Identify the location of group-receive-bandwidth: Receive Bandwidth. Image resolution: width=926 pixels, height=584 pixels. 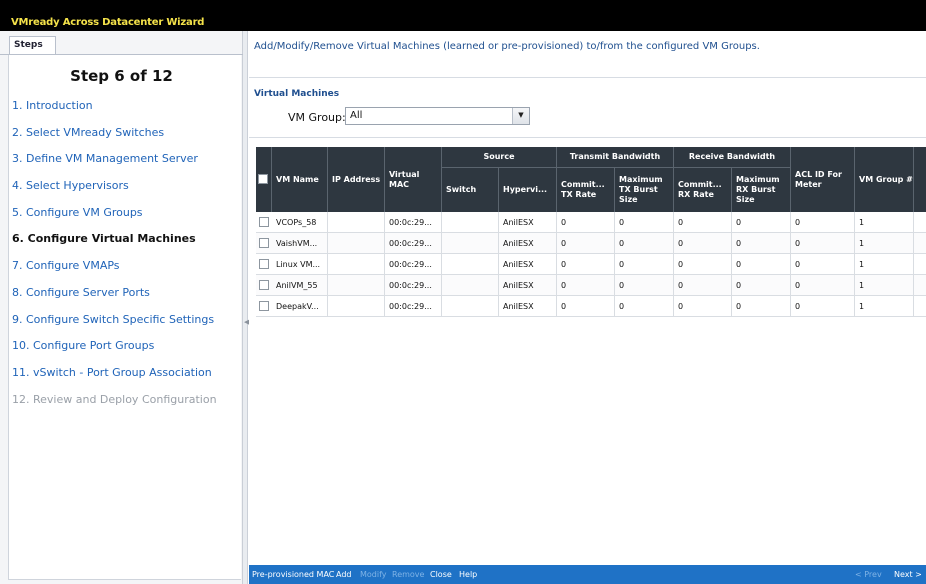
(732, 157).